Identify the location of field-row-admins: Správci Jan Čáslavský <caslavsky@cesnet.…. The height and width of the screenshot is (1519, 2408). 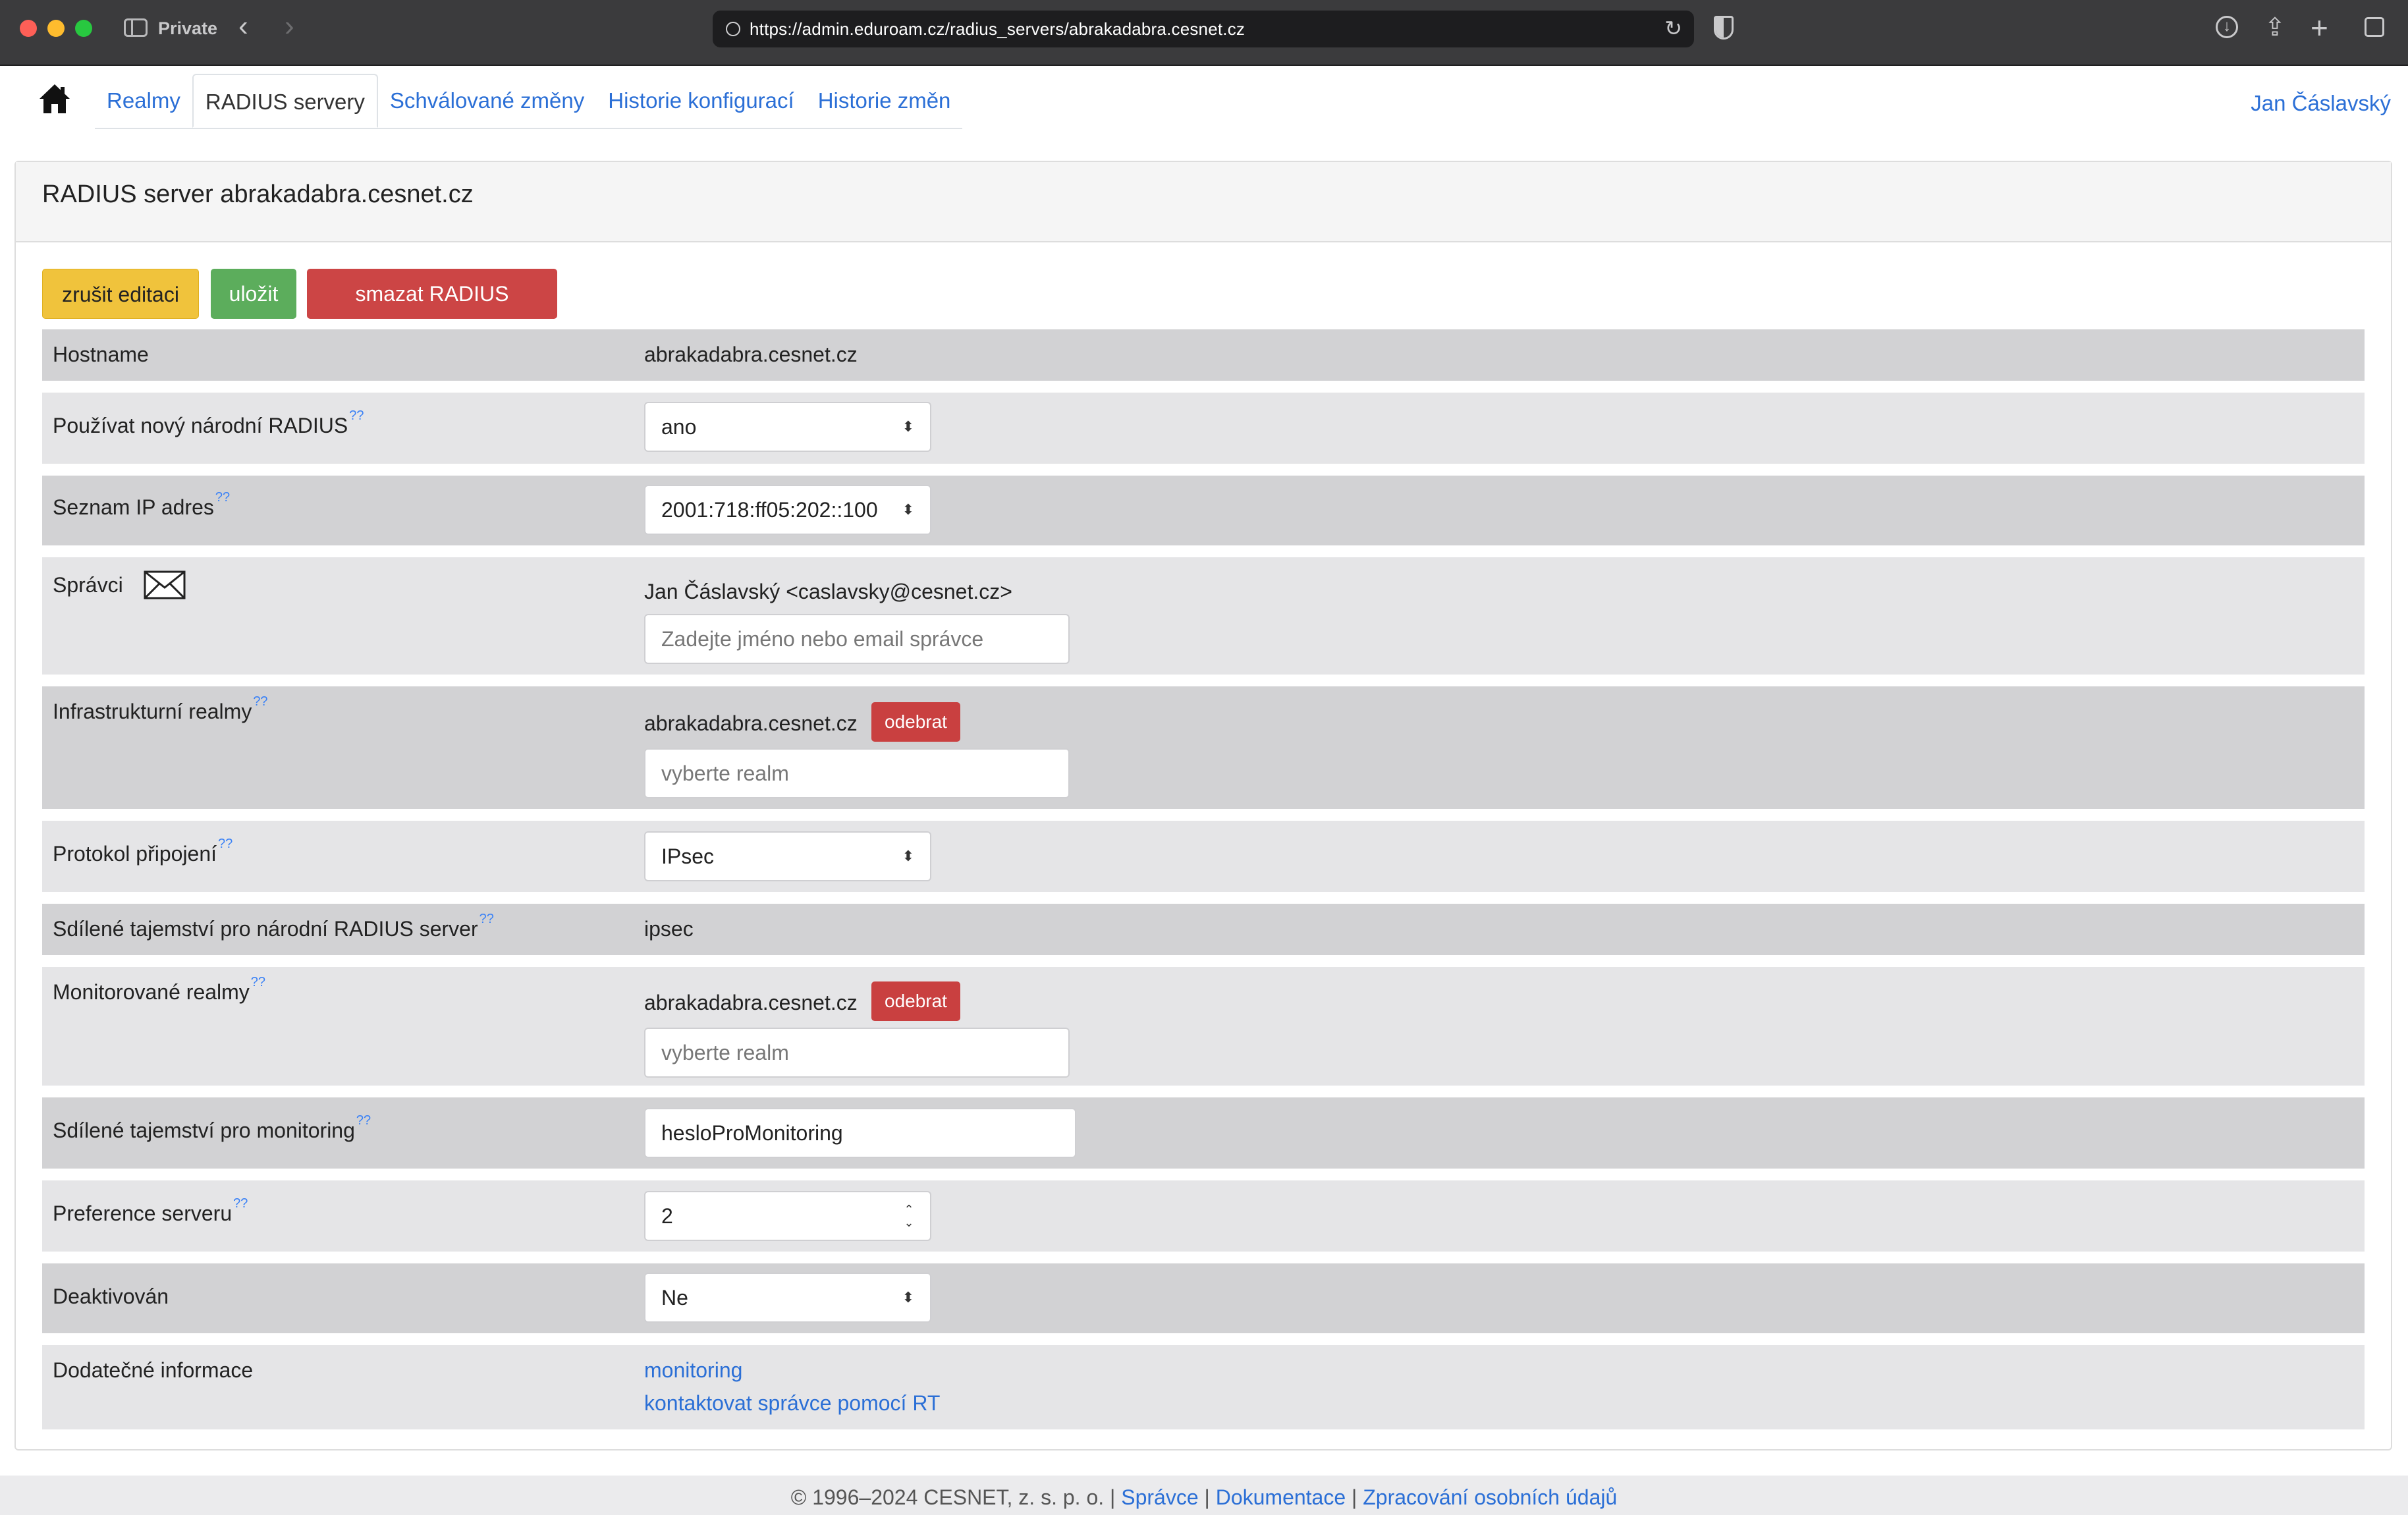
(1204, 616).